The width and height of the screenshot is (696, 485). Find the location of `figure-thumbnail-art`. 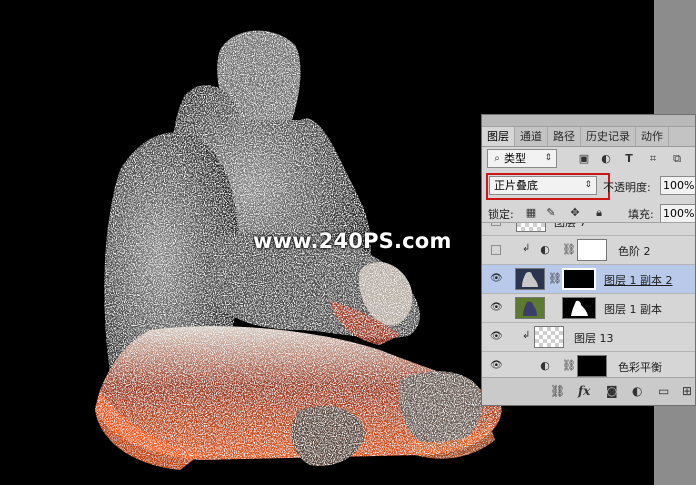

figure-thumbnail-art is located at coordinates (530, 279).